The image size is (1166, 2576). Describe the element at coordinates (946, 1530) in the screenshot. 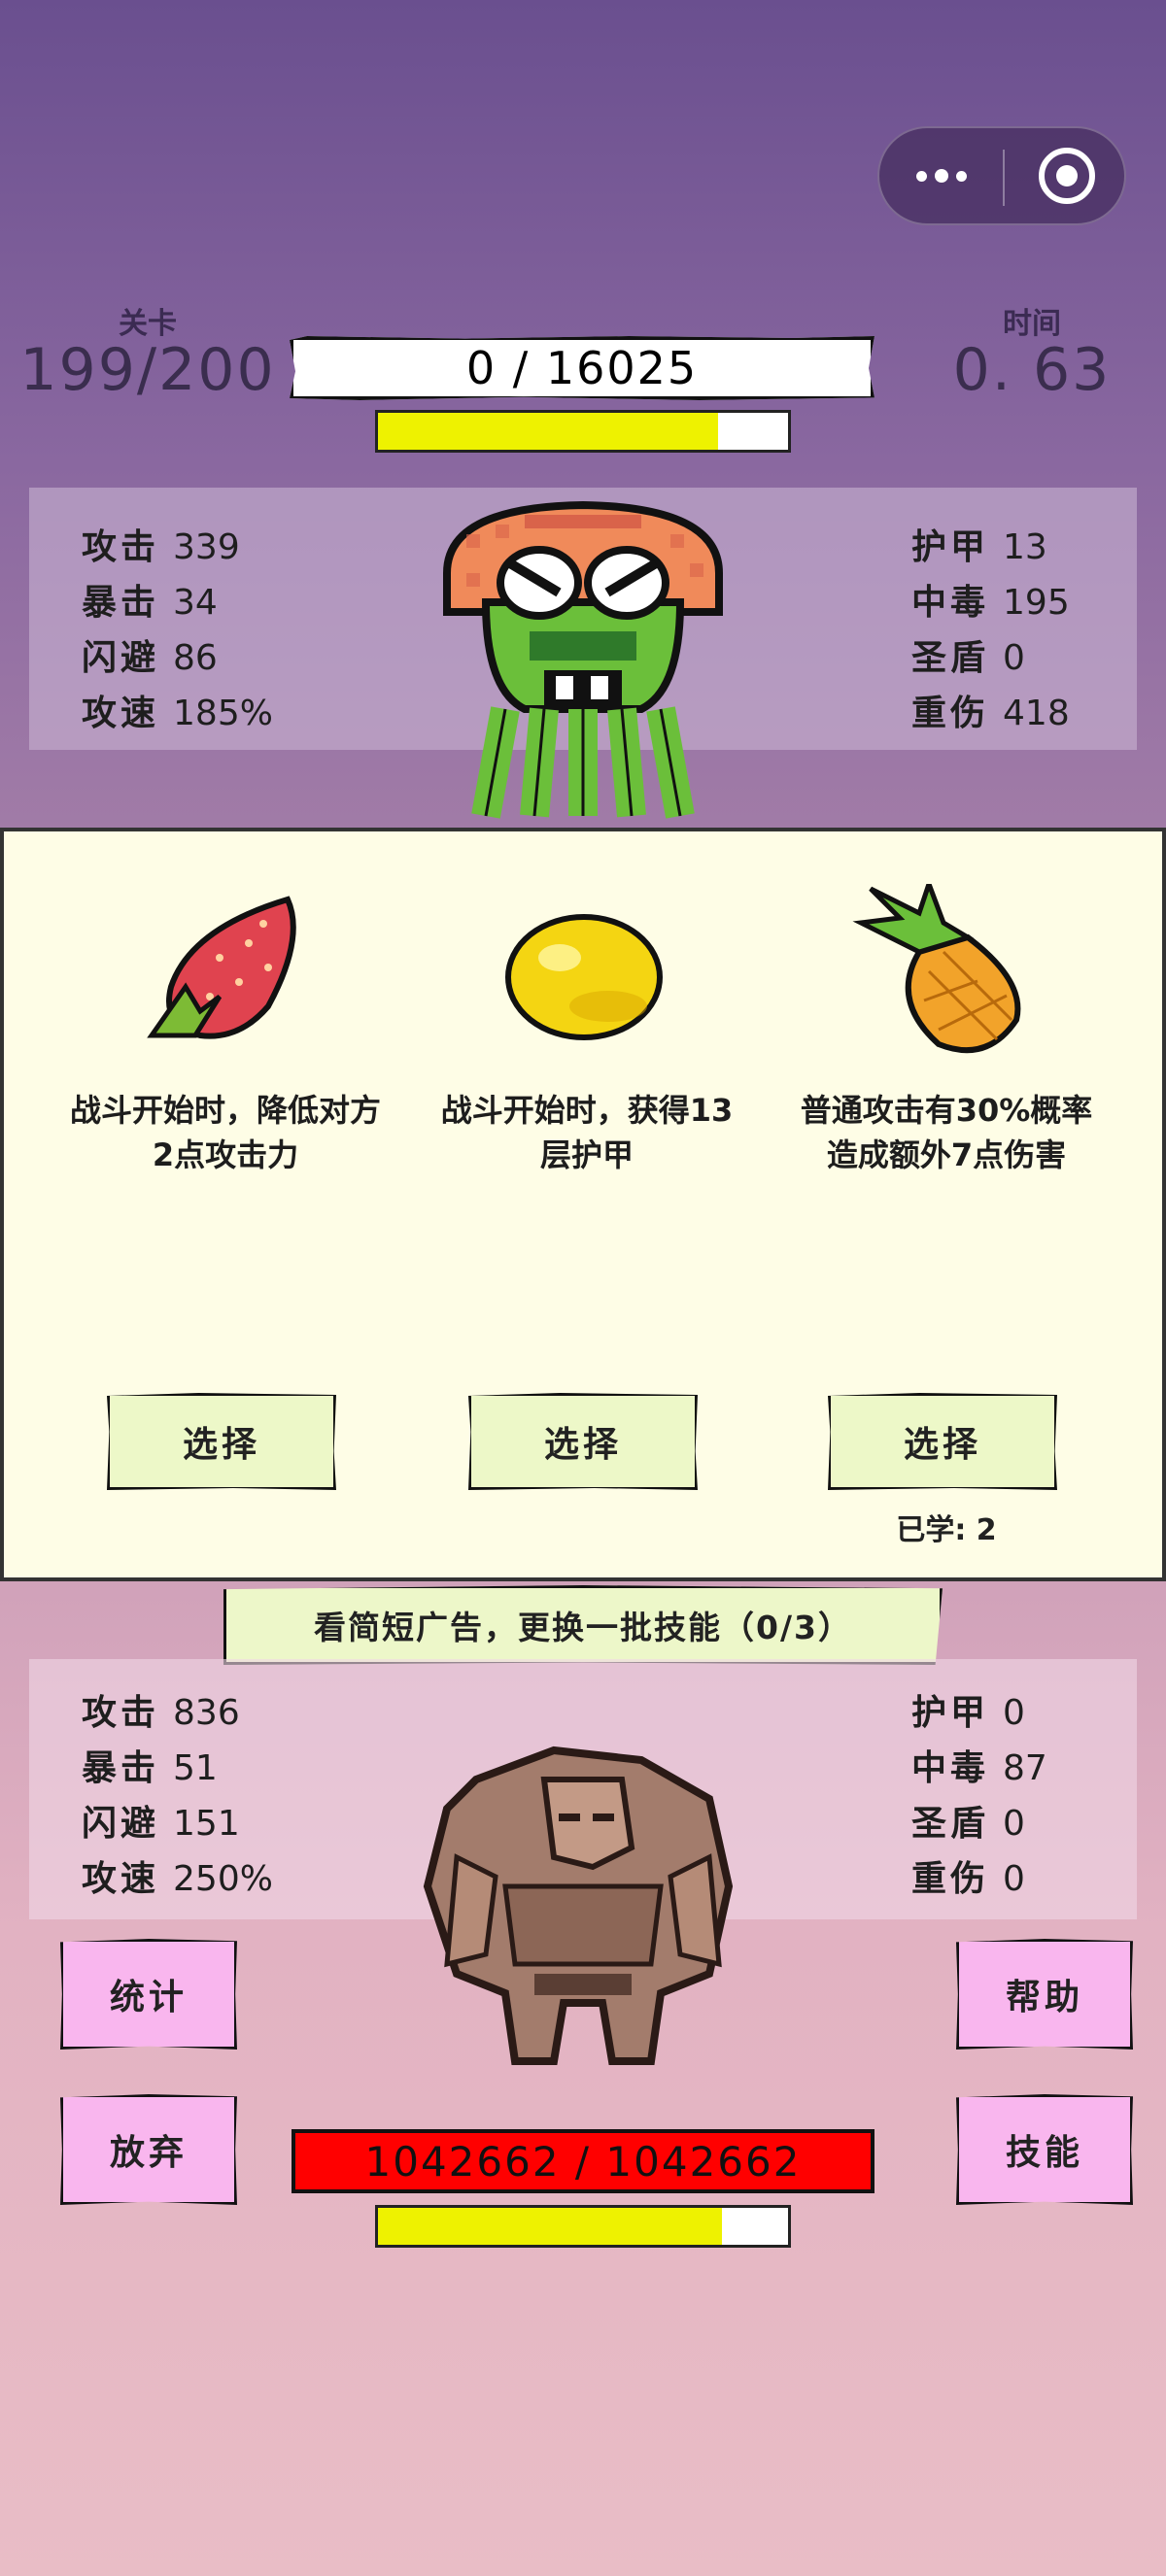

I see `learned-count: 已学: 2` at that location.